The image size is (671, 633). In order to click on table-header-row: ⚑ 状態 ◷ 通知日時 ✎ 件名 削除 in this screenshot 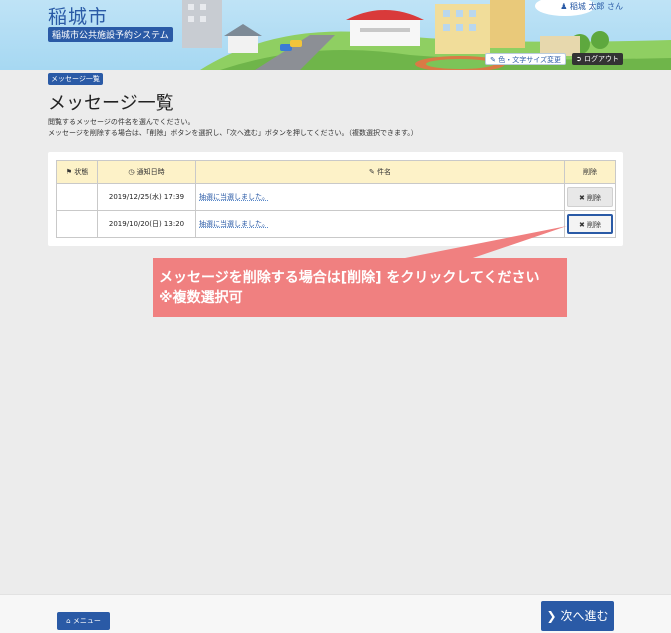, I will do `click(336, 172)`.